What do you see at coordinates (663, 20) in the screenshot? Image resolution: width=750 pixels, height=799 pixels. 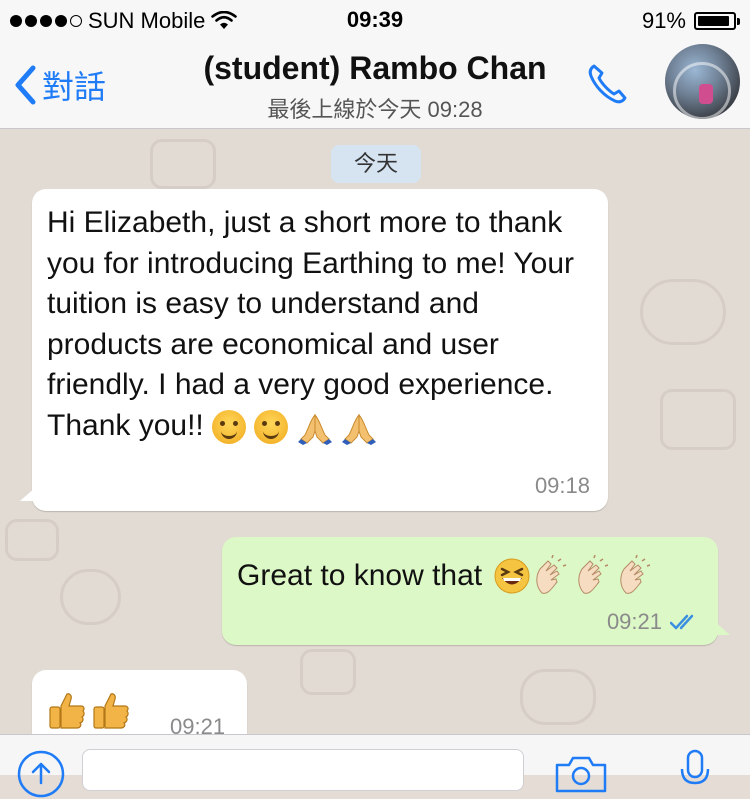 I see `battery-percent: 91%` at bounding box center [663, 20].